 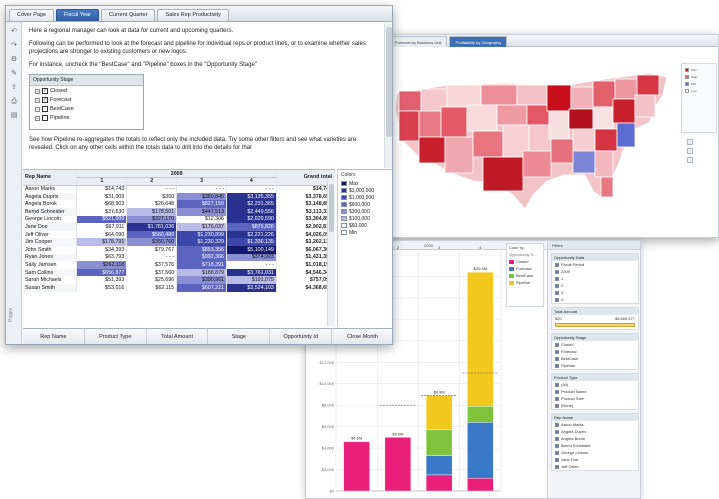 What do you see at coordinates (201, 196) in the screenshot?
I see `amount-cell: $380,845` at bounding box center [201, 196].